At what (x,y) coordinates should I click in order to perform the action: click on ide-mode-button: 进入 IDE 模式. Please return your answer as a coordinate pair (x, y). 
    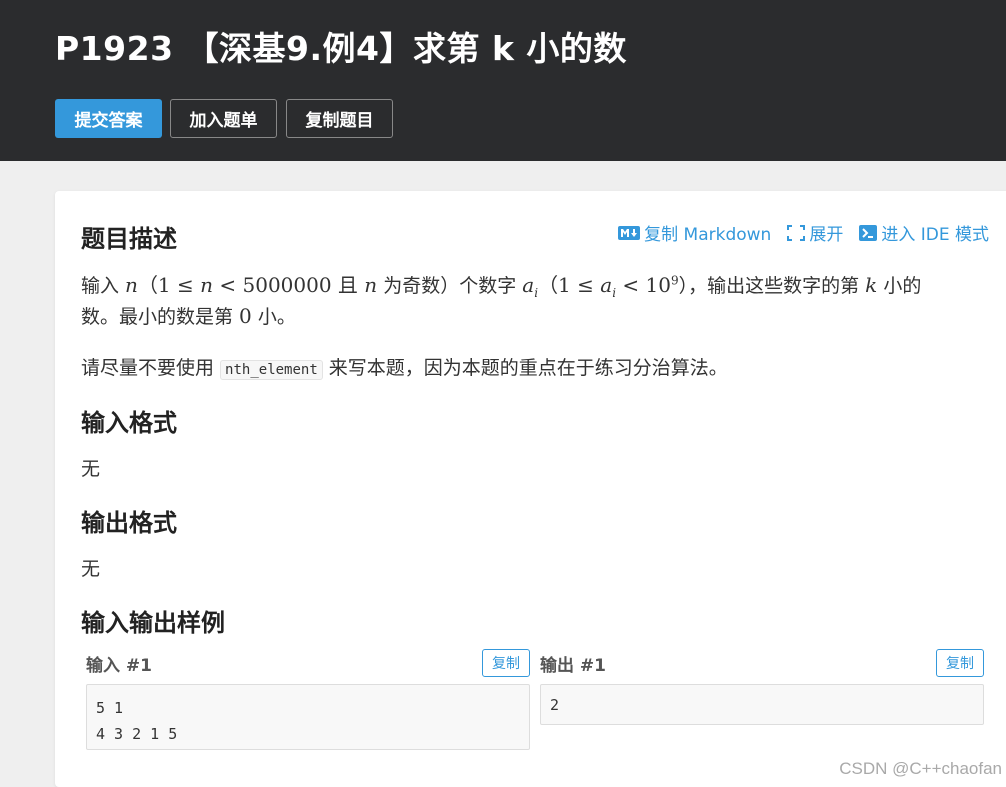
    Looking at the image, I should click on (924, 232).